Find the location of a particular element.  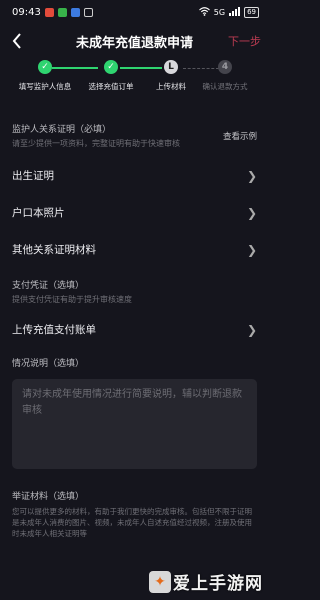

section-title: 监护人关系证明（必填） is located at coordinates (62, 130).